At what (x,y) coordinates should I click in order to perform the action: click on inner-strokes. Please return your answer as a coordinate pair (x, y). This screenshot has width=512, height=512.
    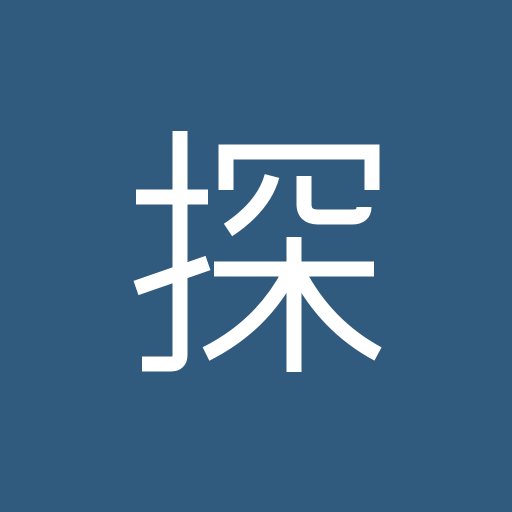
    Looking at the image, I should click on (297, 205).